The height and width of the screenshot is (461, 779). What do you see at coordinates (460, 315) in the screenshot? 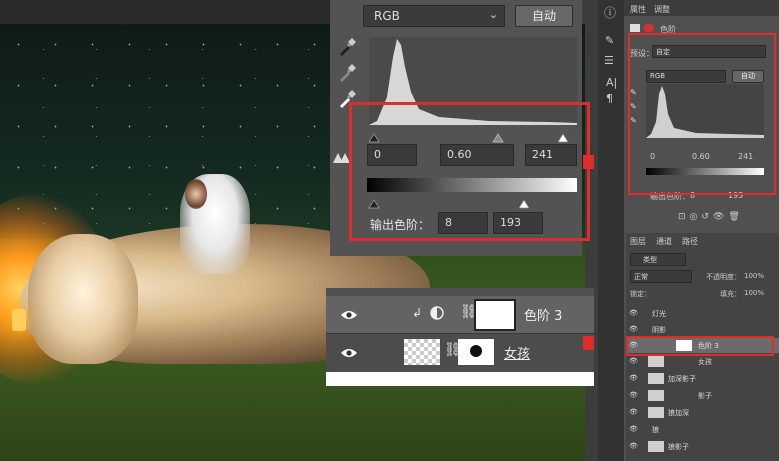
I see `layer-row-levels: ↲ ⛓ 色阶 3` at bounding box center [460, 315].